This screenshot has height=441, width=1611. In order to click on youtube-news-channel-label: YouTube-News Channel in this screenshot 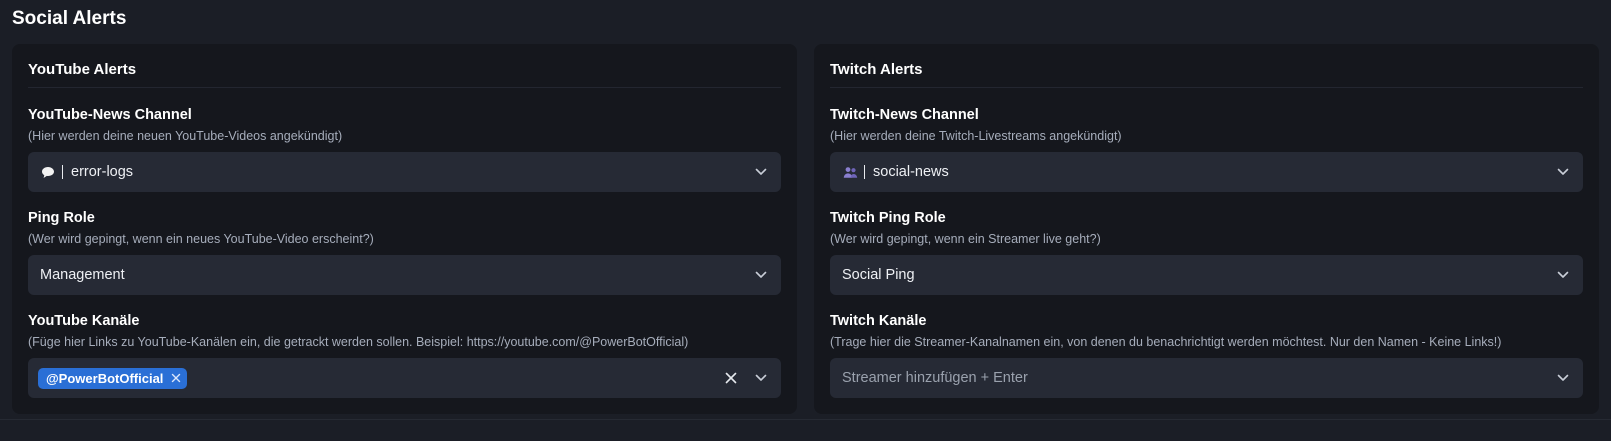, I will do `click(110, 115)`.